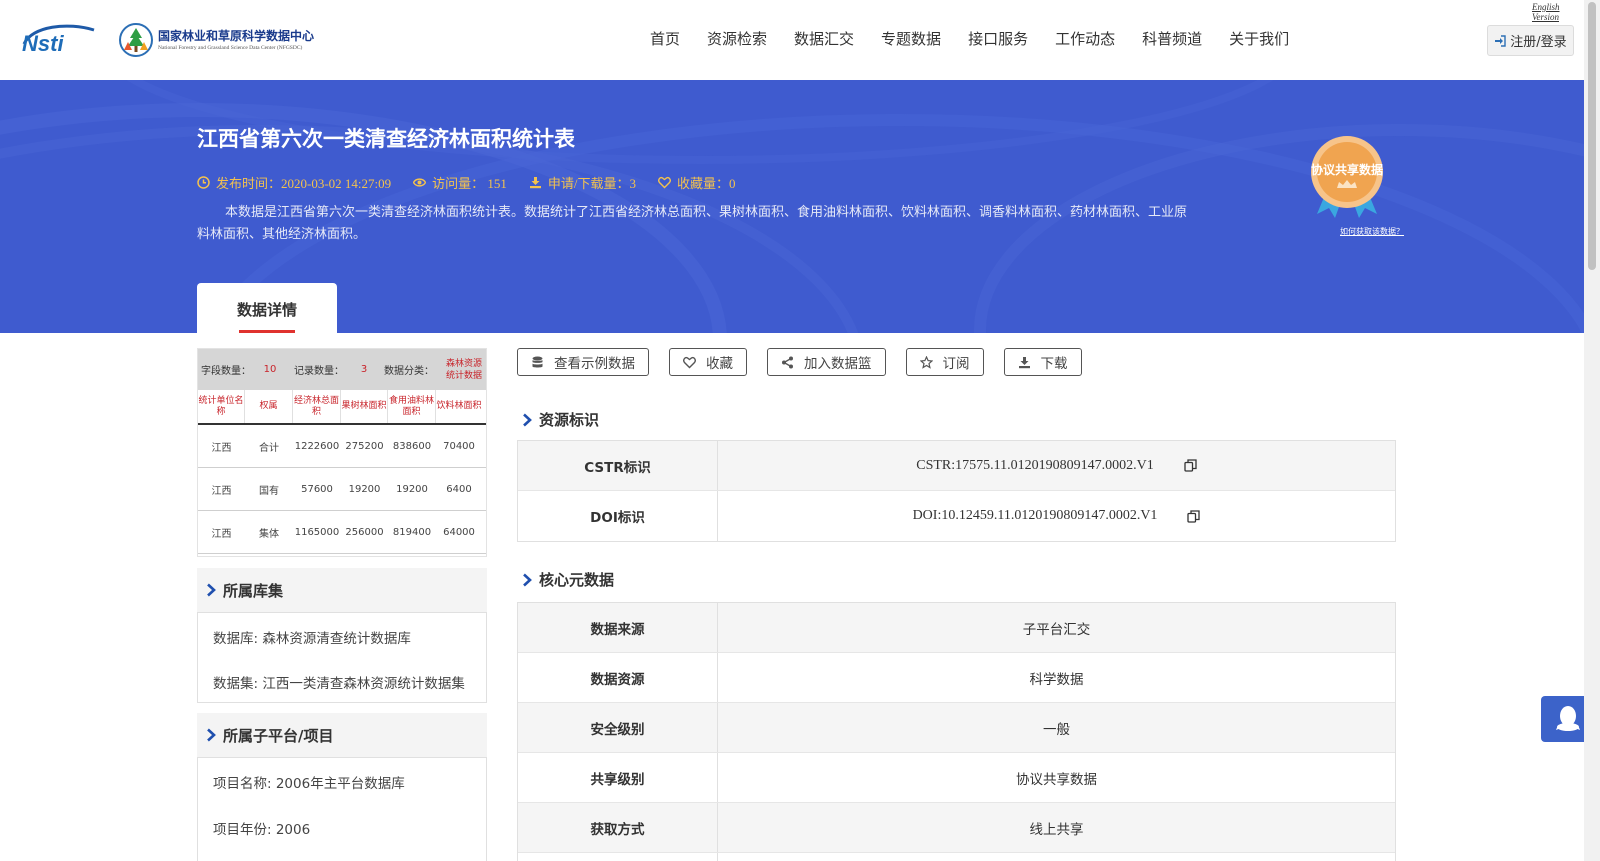 The width and height of the screenshot is (1600, 861). Describe the element at coordinates (1372, 231) in the screenshot. I see `how-to-get-data-link: 如何获取该数据？` at that location.